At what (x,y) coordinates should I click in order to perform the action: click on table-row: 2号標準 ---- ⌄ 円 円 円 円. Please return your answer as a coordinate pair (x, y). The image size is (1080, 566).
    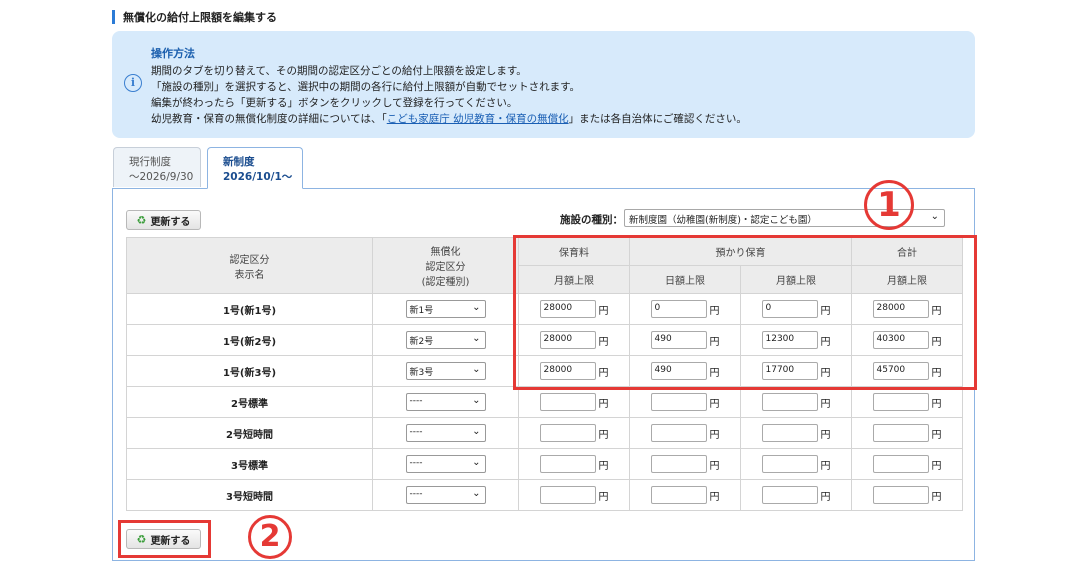
    Looking at the image, I should click on (544, 402).